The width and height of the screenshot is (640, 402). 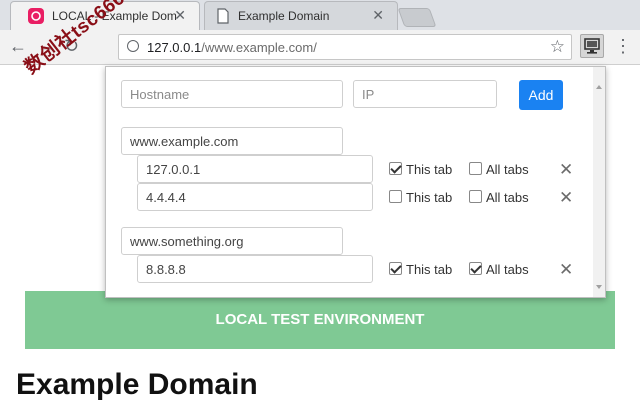 I want to click on star-icon: ☆, so click(x=557, y=47).